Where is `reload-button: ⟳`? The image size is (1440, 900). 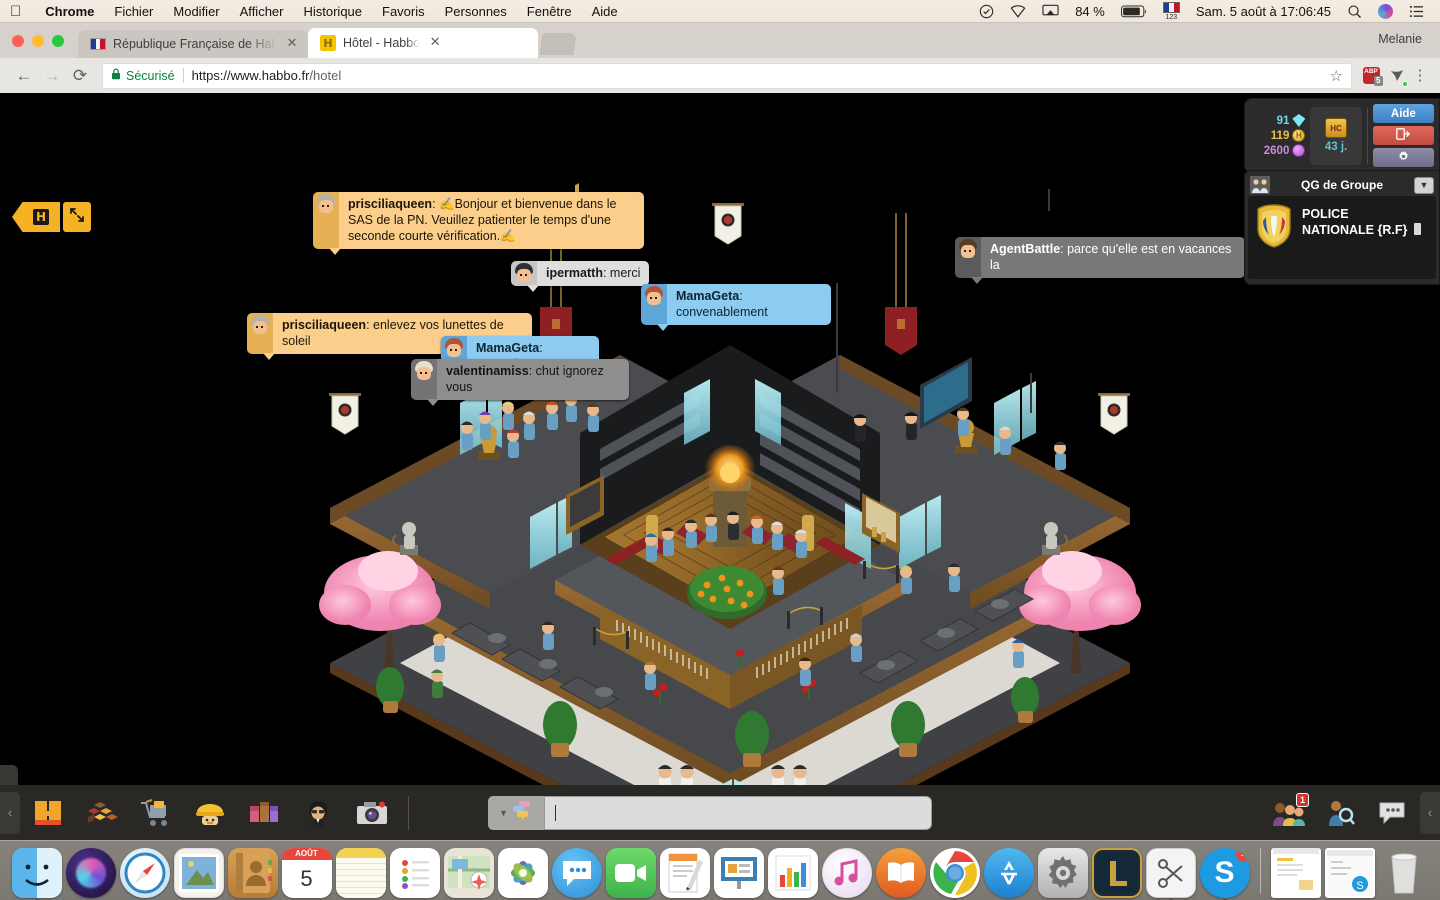 reload-button: ⟳ is located at coordinates (80, 76).